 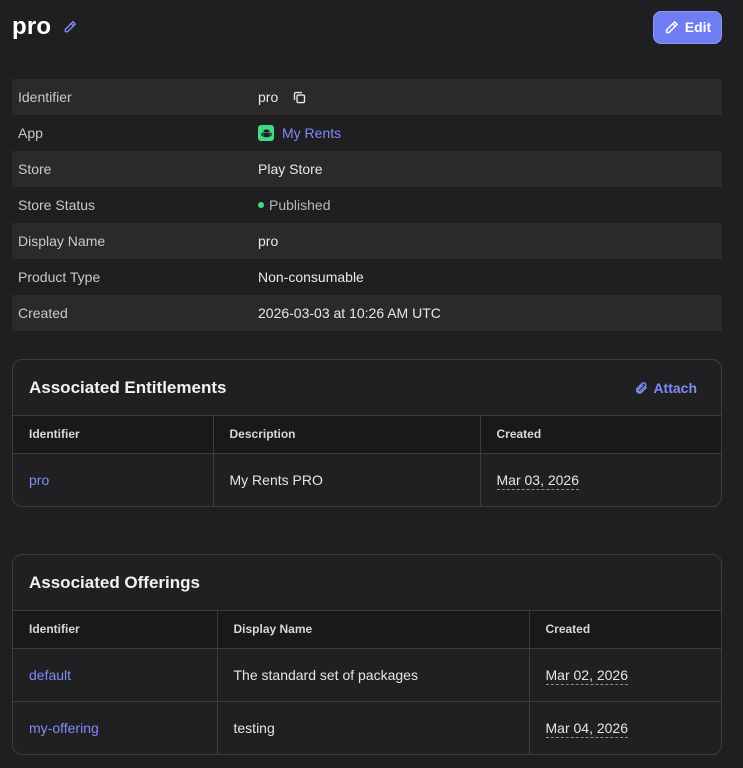 I want to click on identifier-value: pro, so click(x=268, y=97).